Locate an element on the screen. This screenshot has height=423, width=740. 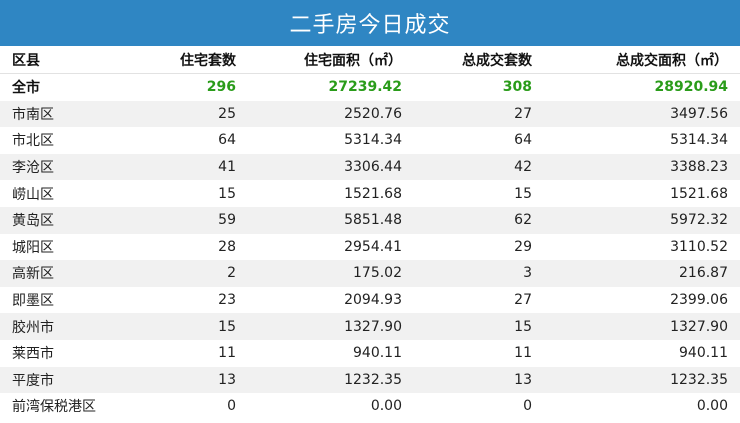
cell-district: 全市 is located at coordinates (59, 87).